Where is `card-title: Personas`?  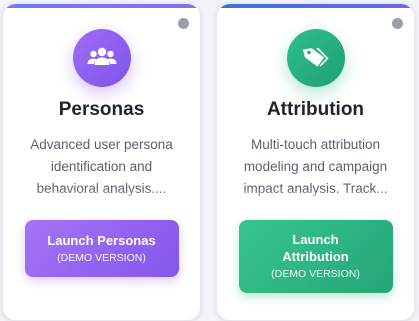 card-title: Personas is located at coordinates (101, 109).